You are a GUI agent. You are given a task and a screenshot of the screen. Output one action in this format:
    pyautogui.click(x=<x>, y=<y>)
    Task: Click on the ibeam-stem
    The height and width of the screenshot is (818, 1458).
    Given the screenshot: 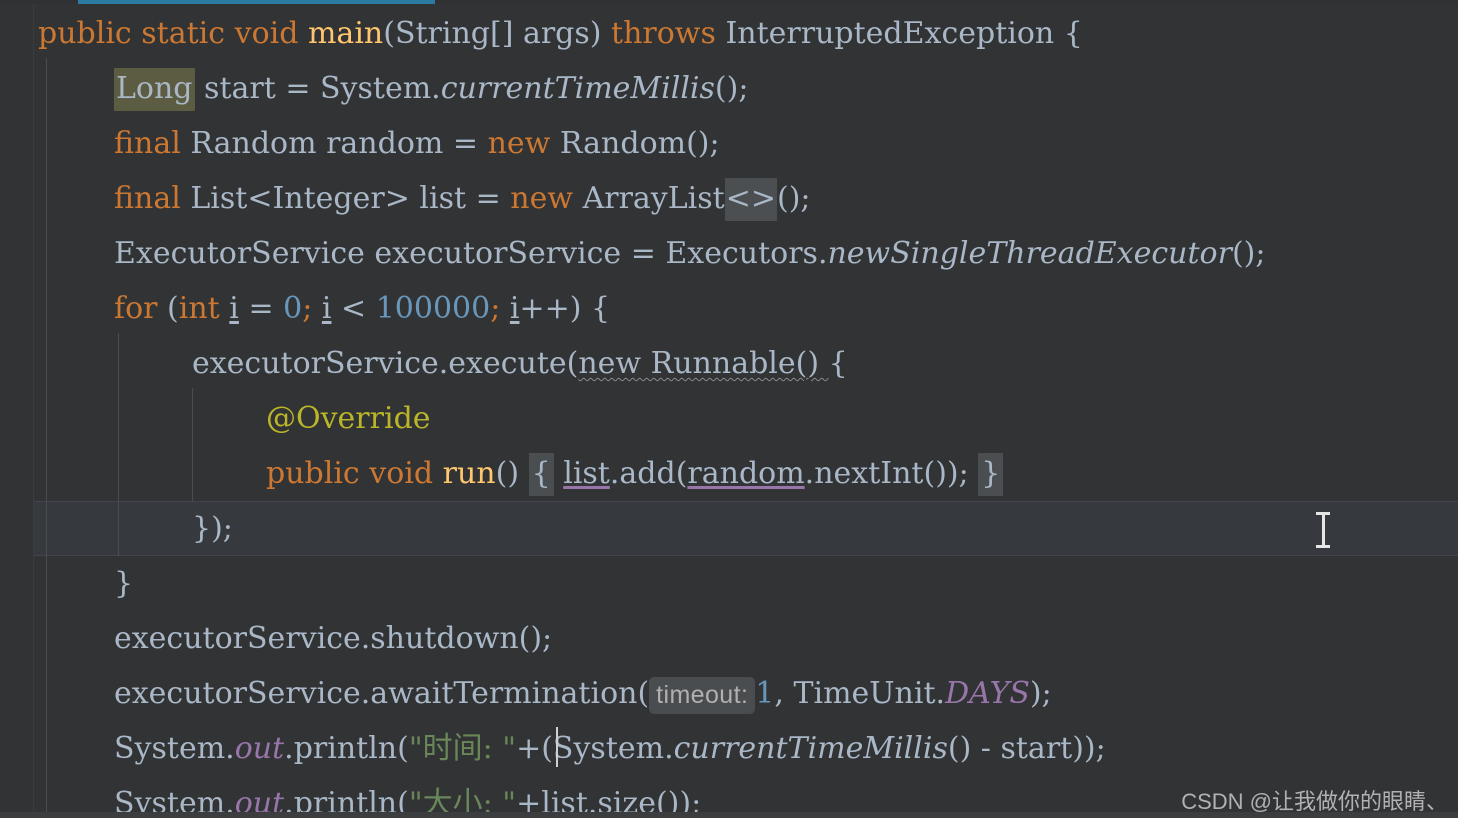 What is the action you would take?
    pyautogui.click(x=1323, y=530)
    